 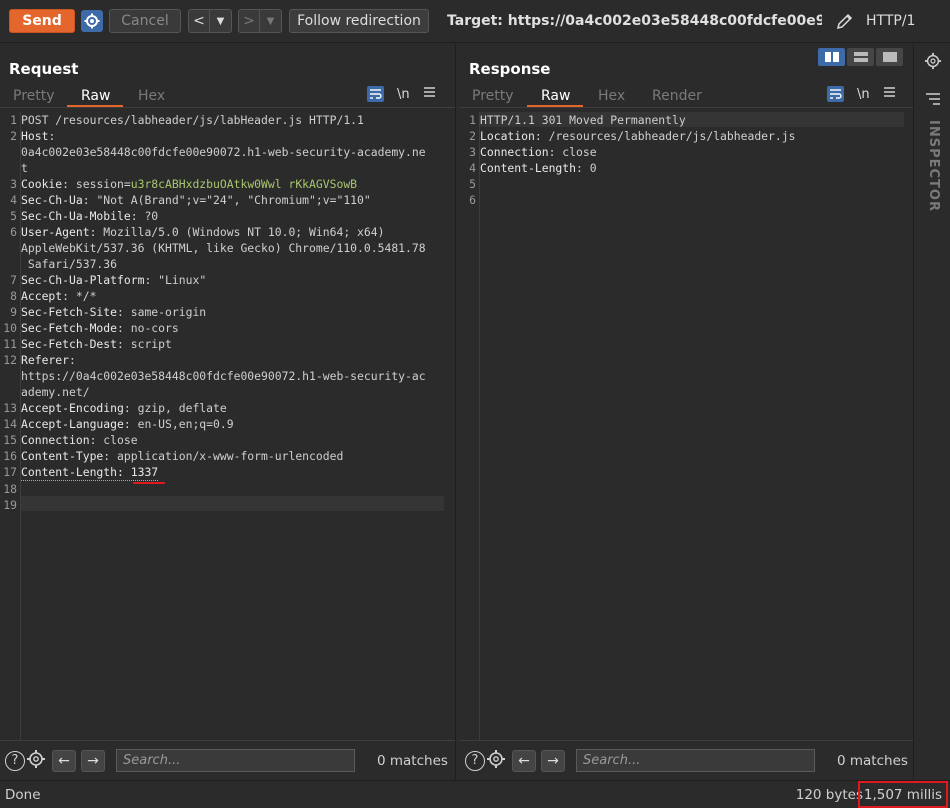 What do you see at coordinates (221, 21) in the screenshot?
I see `back-history-dropdown: ▼` at bounding box center [221, 21].